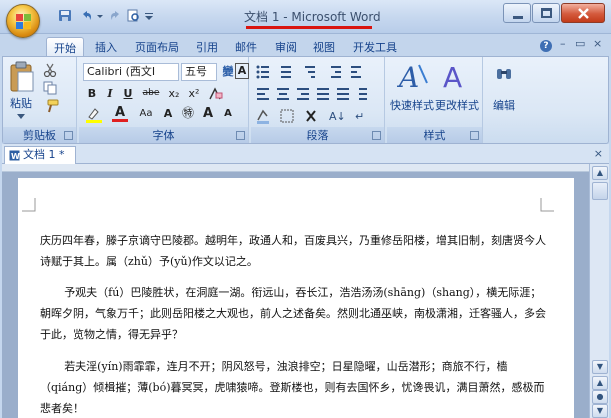  I want to click on office-button, so click(23, 21).